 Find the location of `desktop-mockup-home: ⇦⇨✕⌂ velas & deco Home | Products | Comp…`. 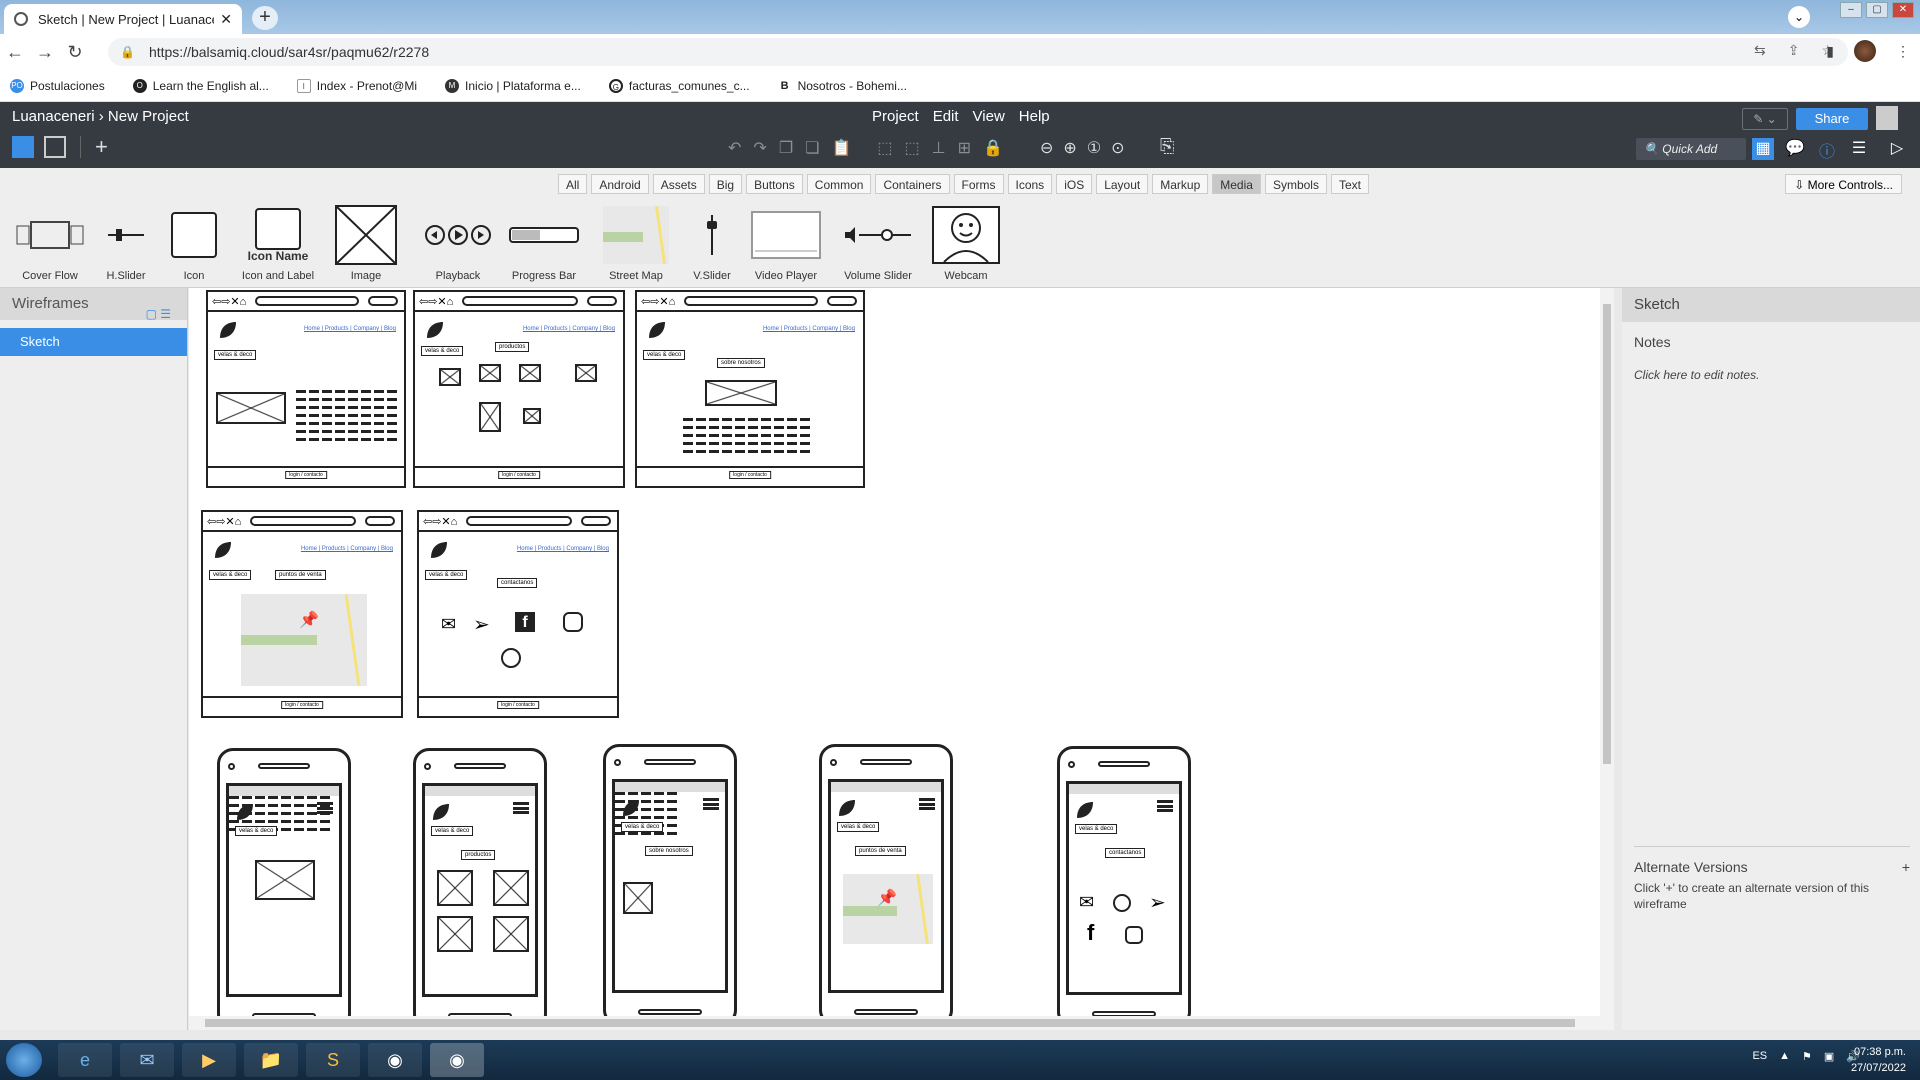

desktop-mockup-home: ⇦⇨✕⌂ velas & deco Home | Products | Comp… is located at coordinates (306, 389).